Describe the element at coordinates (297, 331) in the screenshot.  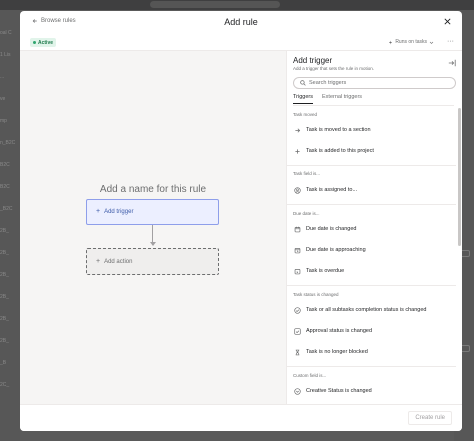
I see `thumbs-up-icon` at that location.